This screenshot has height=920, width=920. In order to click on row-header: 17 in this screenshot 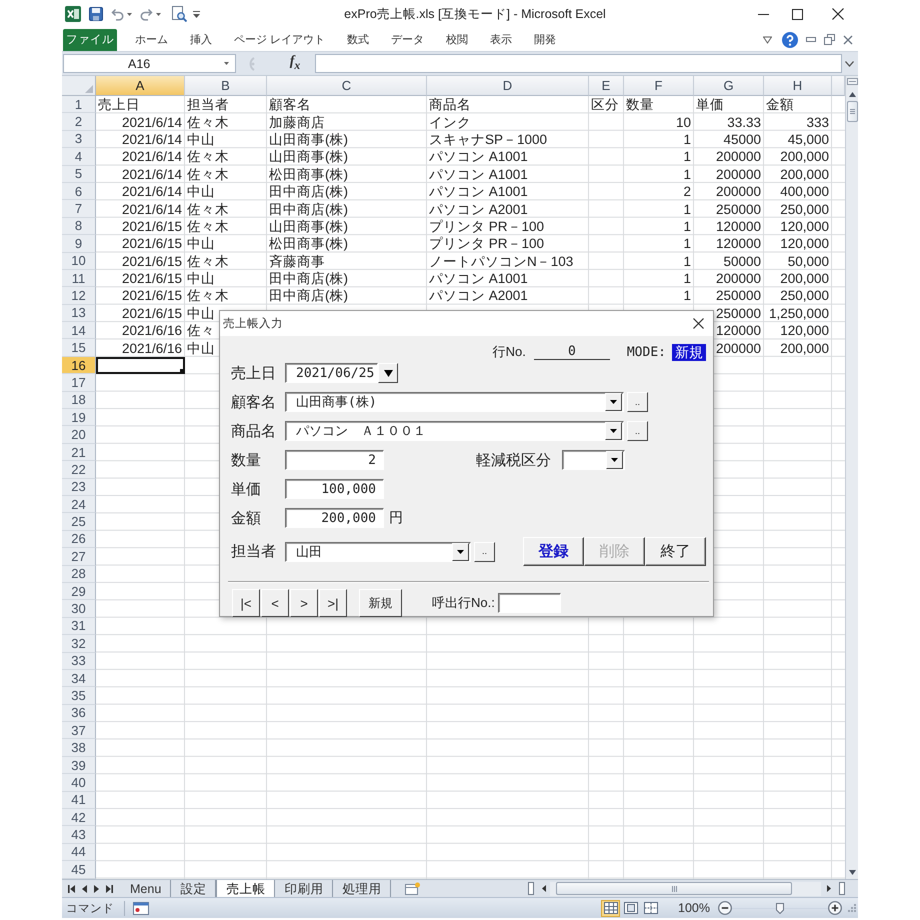, I will do `click(79, 383)`.